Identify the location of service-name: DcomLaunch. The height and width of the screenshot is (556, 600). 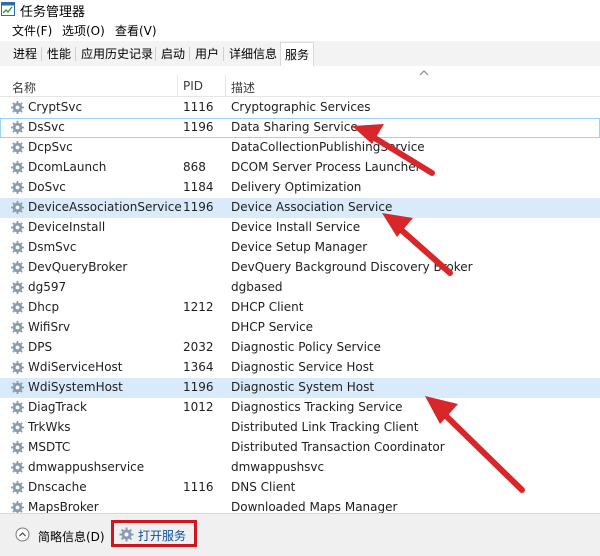
(67, 167).